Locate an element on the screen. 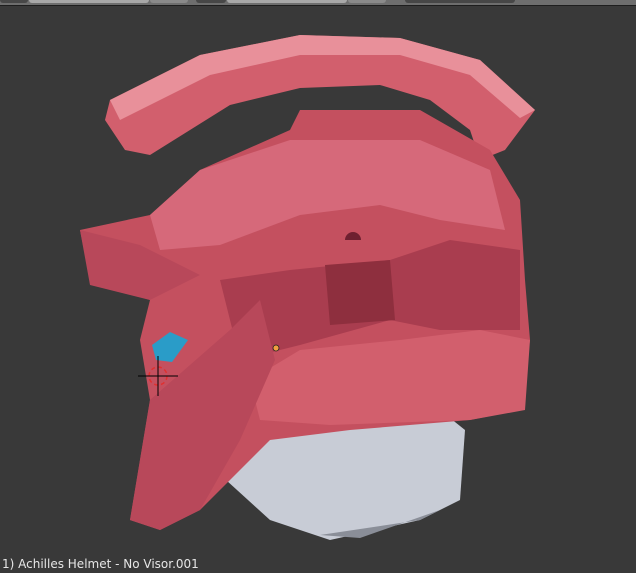 The image size is (636, 573). object-name-label: 1) Achilles Helmet - No Visor.001 is located at coordinates (100, 564).